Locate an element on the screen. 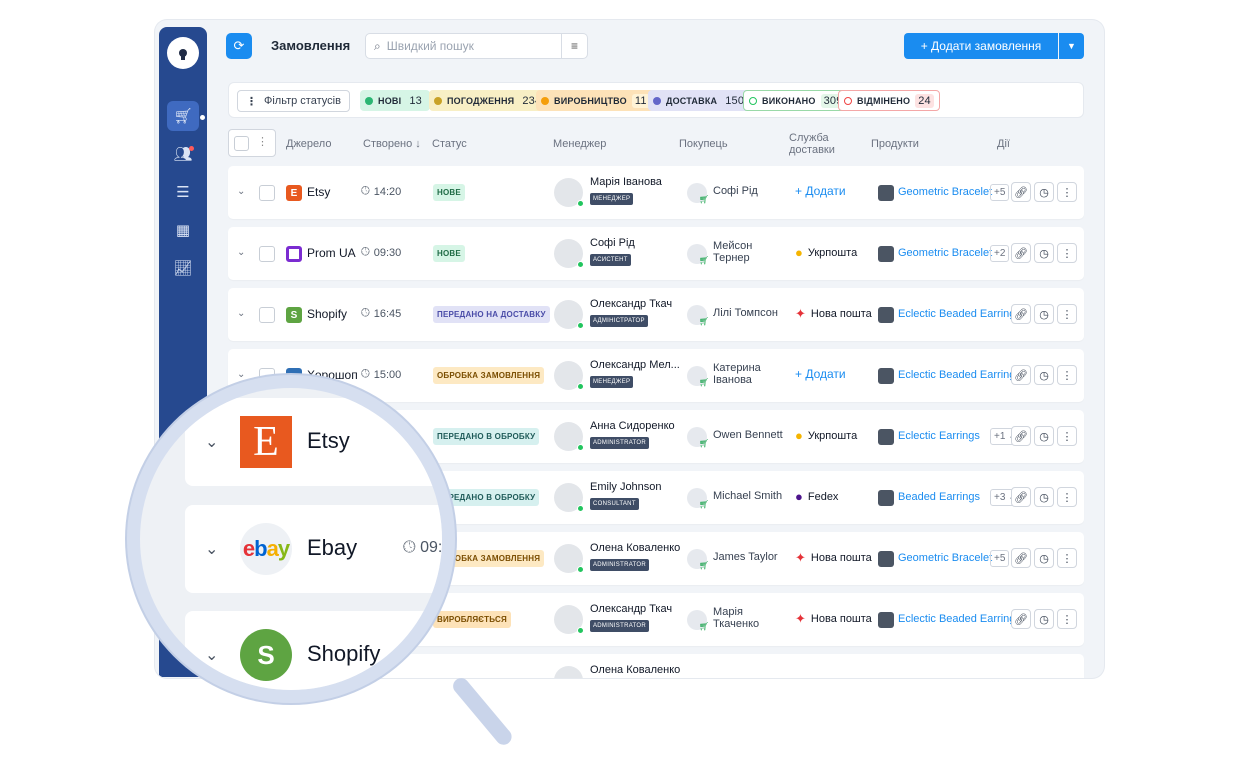 Image resolution: width=1260 pixels, height=775 pixels. chip-production: ВИРОБНИЦТВО 11 is located at coordinates (595, 100).